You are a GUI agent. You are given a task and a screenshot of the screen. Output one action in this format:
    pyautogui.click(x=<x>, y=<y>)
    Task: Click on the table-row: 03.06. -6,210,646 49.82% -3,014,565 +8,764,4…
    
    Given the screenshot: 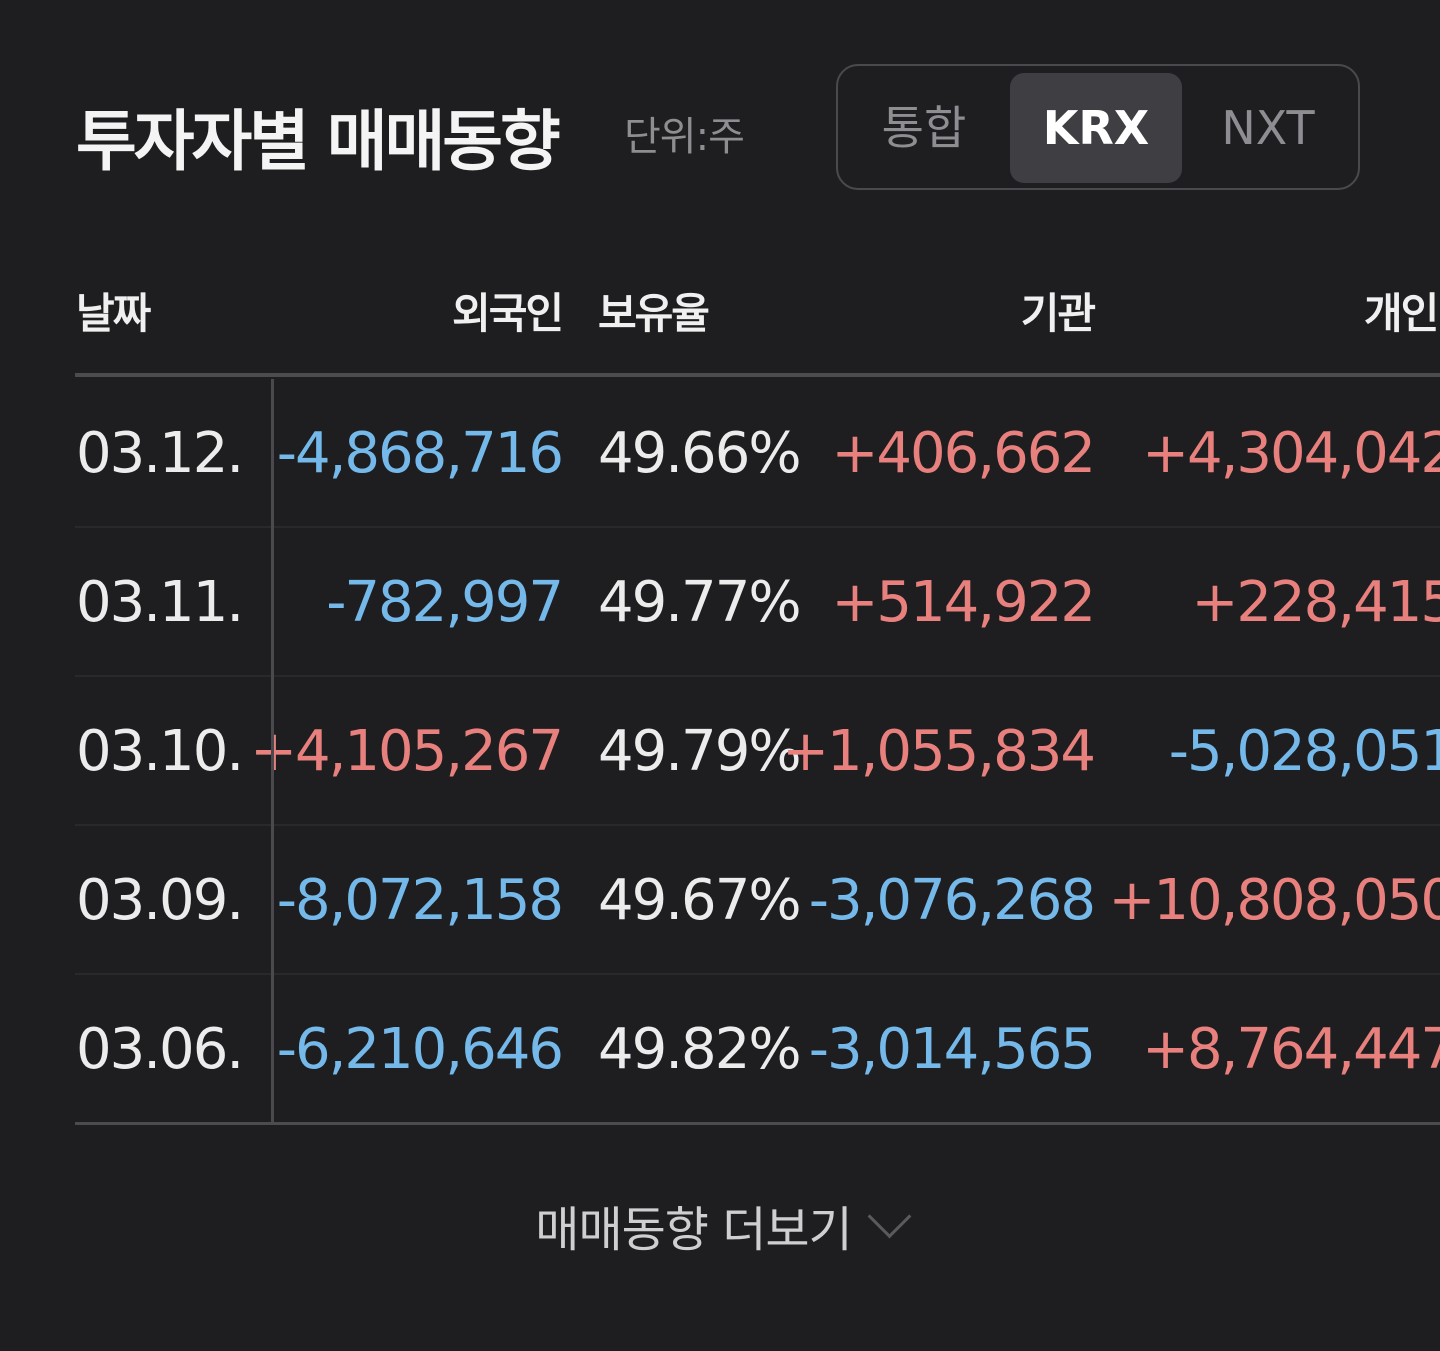 What is the action you would take?
    pyautogui.click(x=720, y=1049)
    